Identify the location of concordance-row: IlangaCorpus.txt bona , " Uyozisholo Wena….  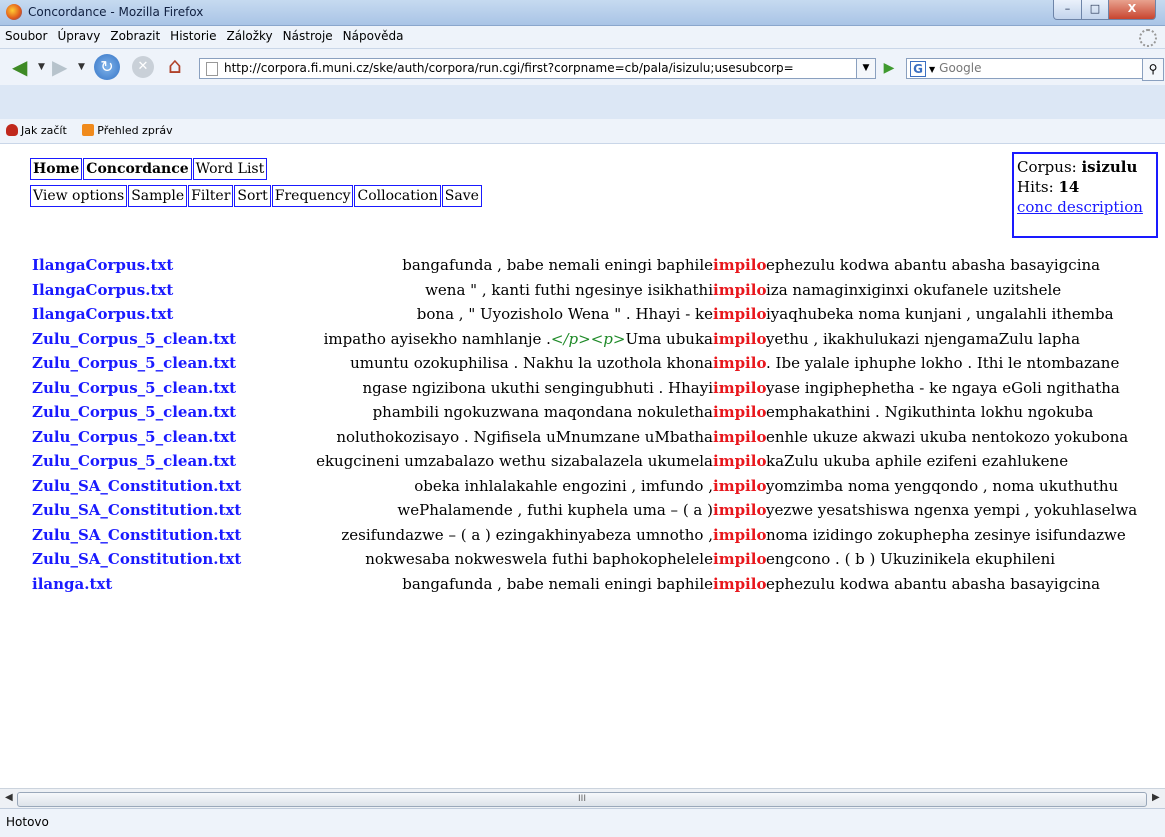
(582, 317).